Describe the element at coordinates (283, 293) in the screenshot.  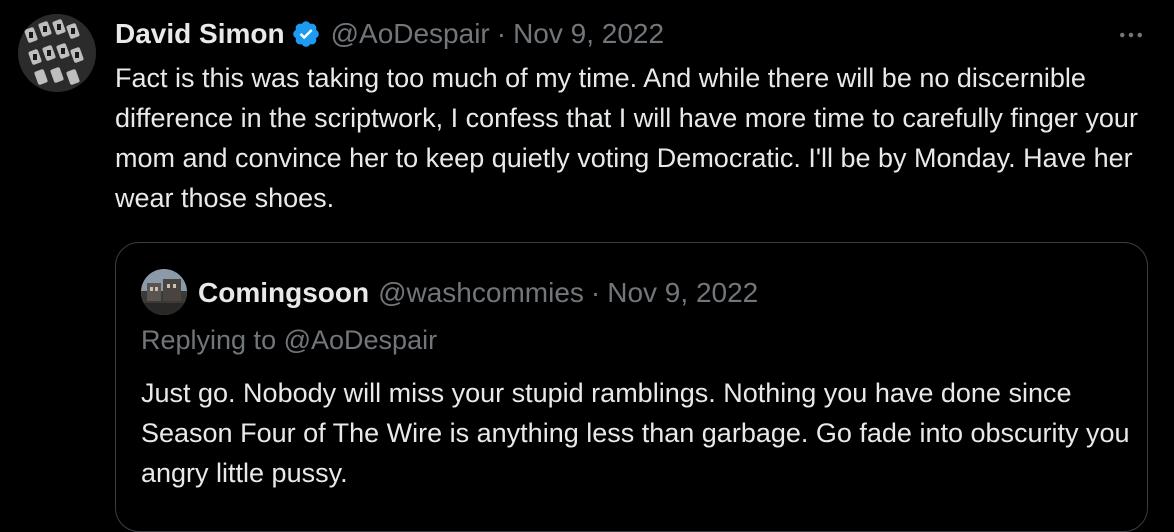
I see `quoted-author-name: Comingsoon` at that location.